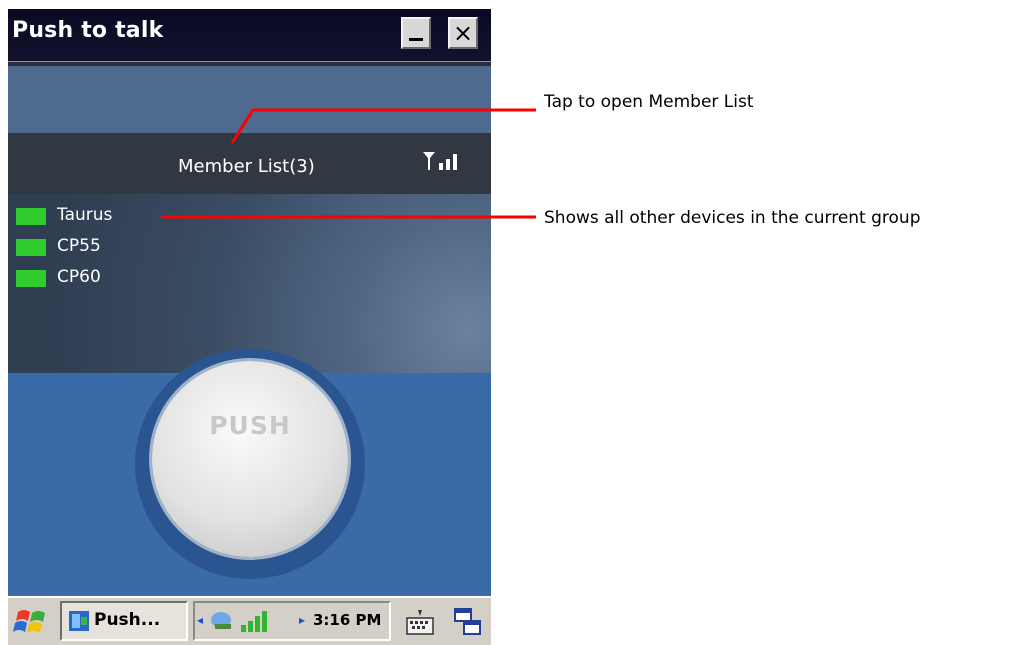  I want to click on close-button: ×, so click(463, 33).